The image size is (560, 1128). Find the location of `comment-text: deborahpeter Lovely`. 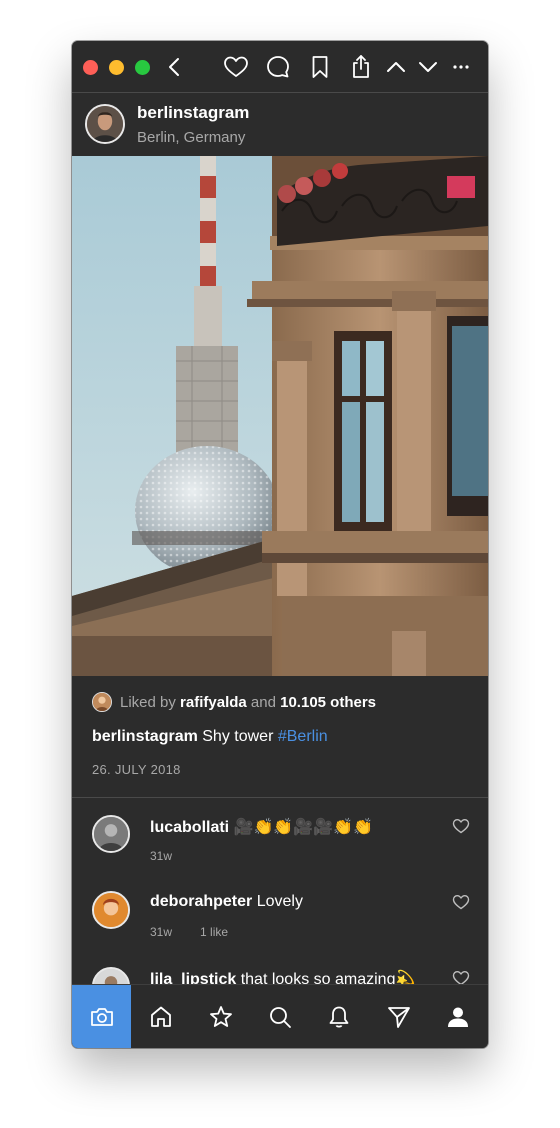

comment-text: deborahpeter Lovely is located at coordinates (226, 902).